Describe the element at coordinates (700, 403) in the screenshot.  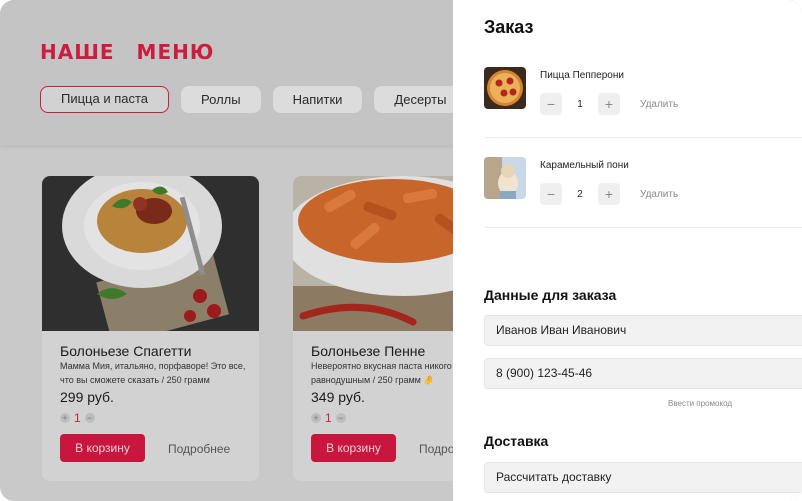
I see `promo-code-link: Ввести промокод` at that location.